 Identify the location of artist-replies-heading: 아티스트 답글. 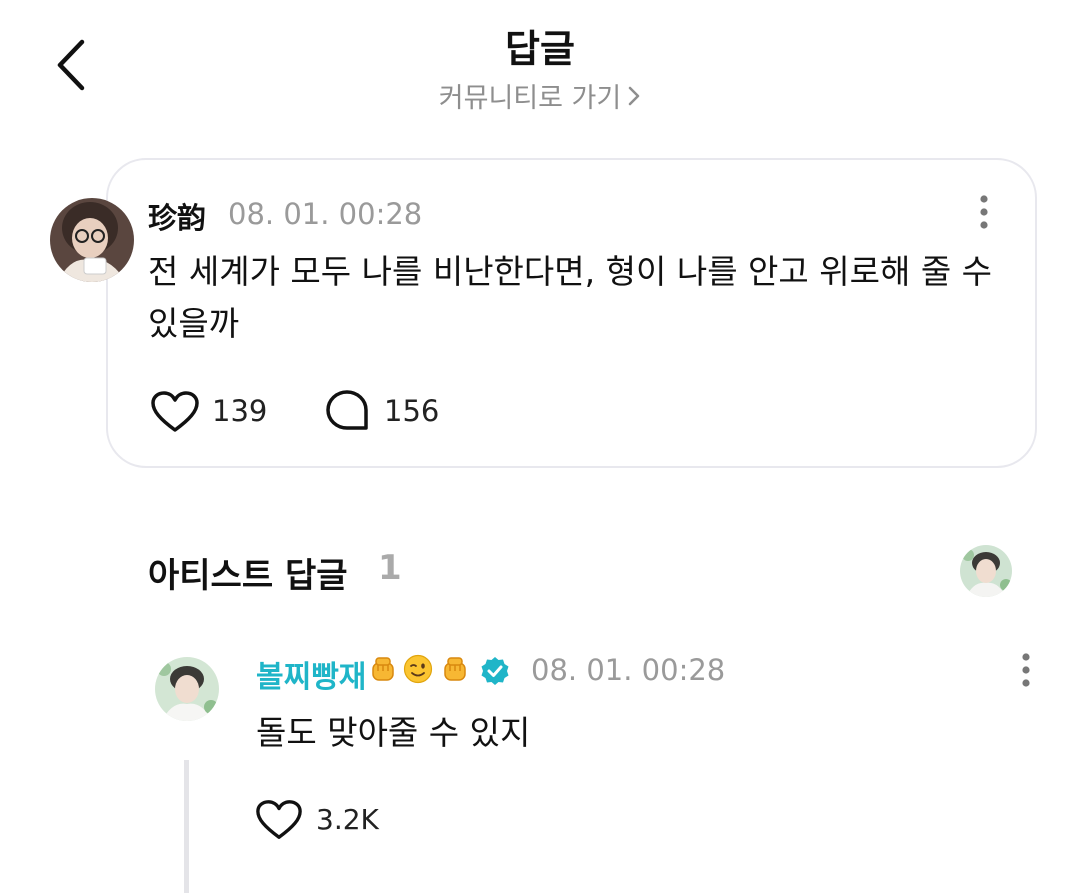
(248, 576).